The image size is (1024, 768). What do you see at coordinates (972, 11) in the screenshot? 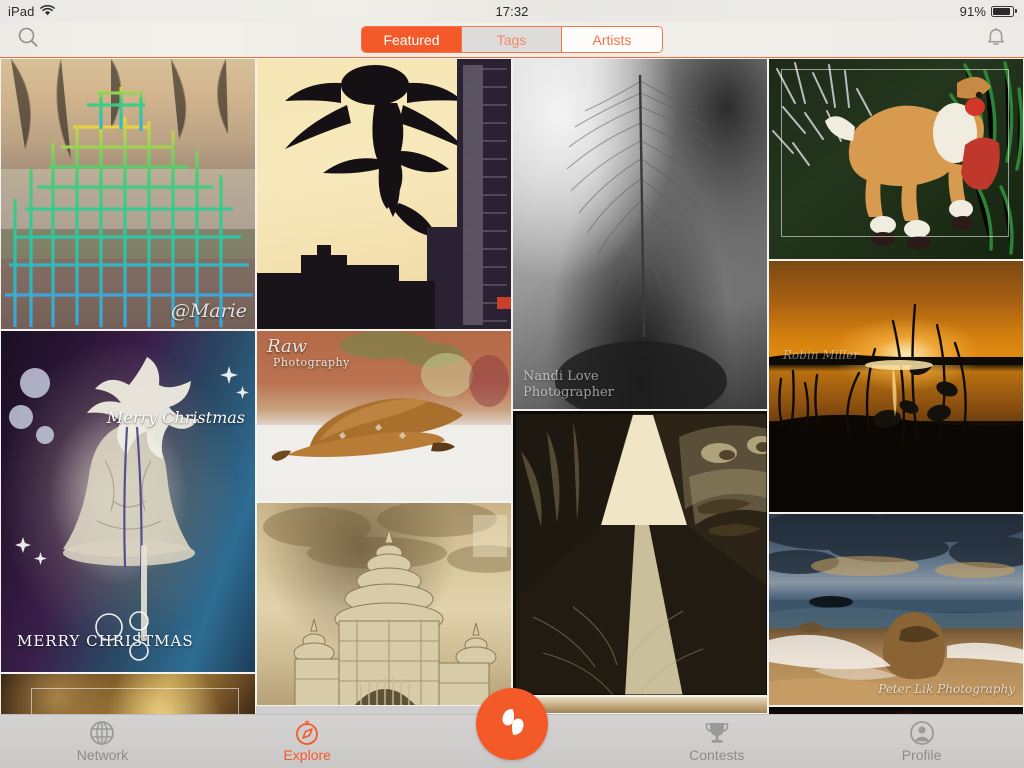
I see `battery-percent-label: 91%` at bounding box center [972, 11].